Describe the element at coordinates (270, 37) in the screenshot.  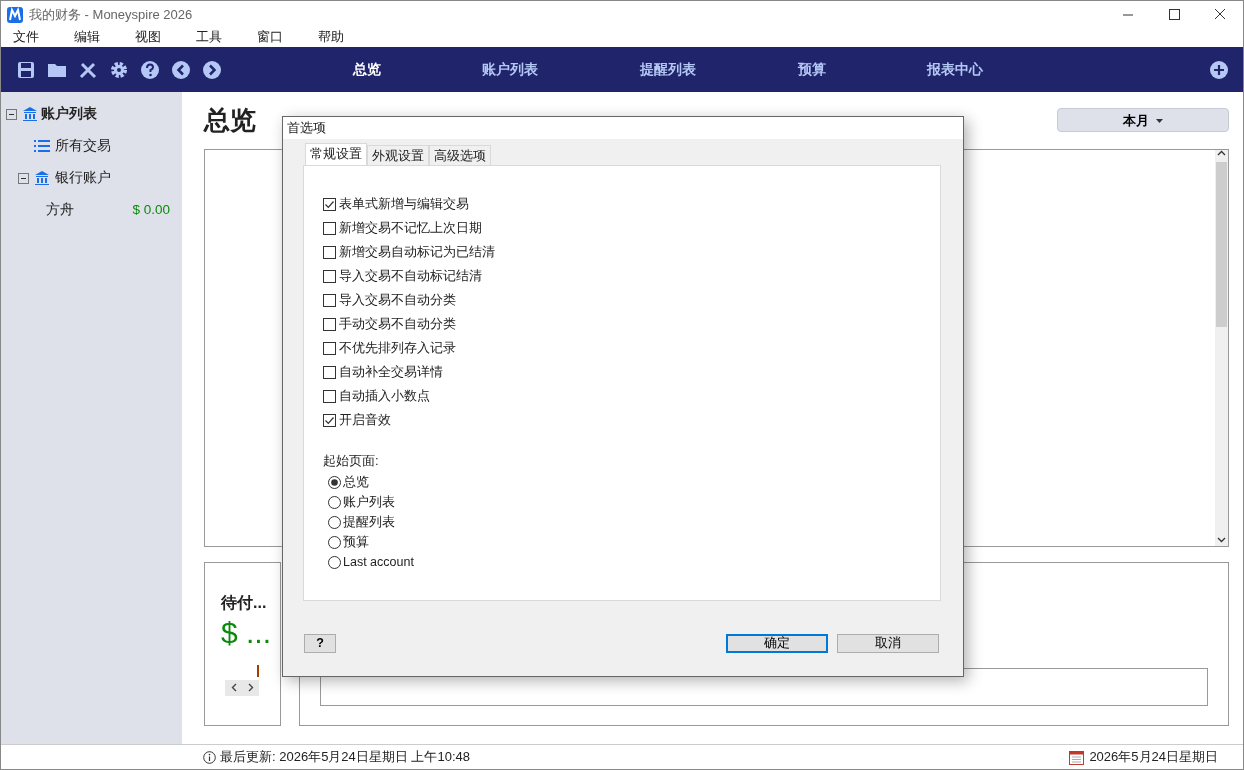
I see `menu-item: 窗口` at that location.